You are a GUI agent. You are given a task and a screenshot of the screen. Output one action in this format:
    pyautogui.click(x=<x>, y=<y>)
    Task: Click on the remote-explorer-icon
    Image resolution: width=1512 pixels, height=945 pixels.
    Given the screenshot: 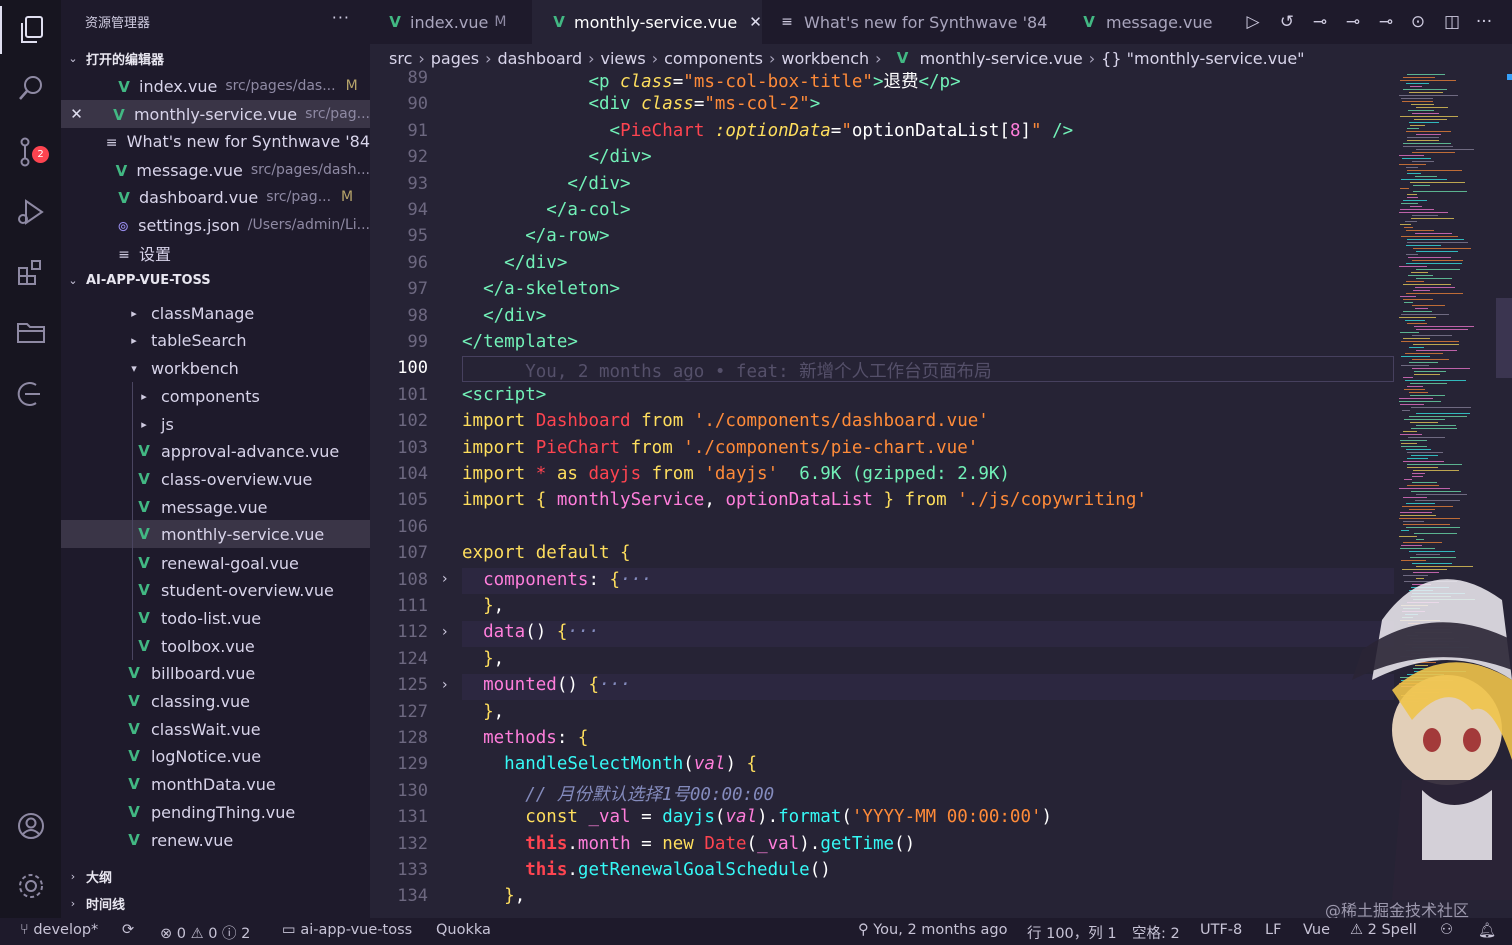 What is the action you would take?
    pyautogui.click(x=30, y=394)
    